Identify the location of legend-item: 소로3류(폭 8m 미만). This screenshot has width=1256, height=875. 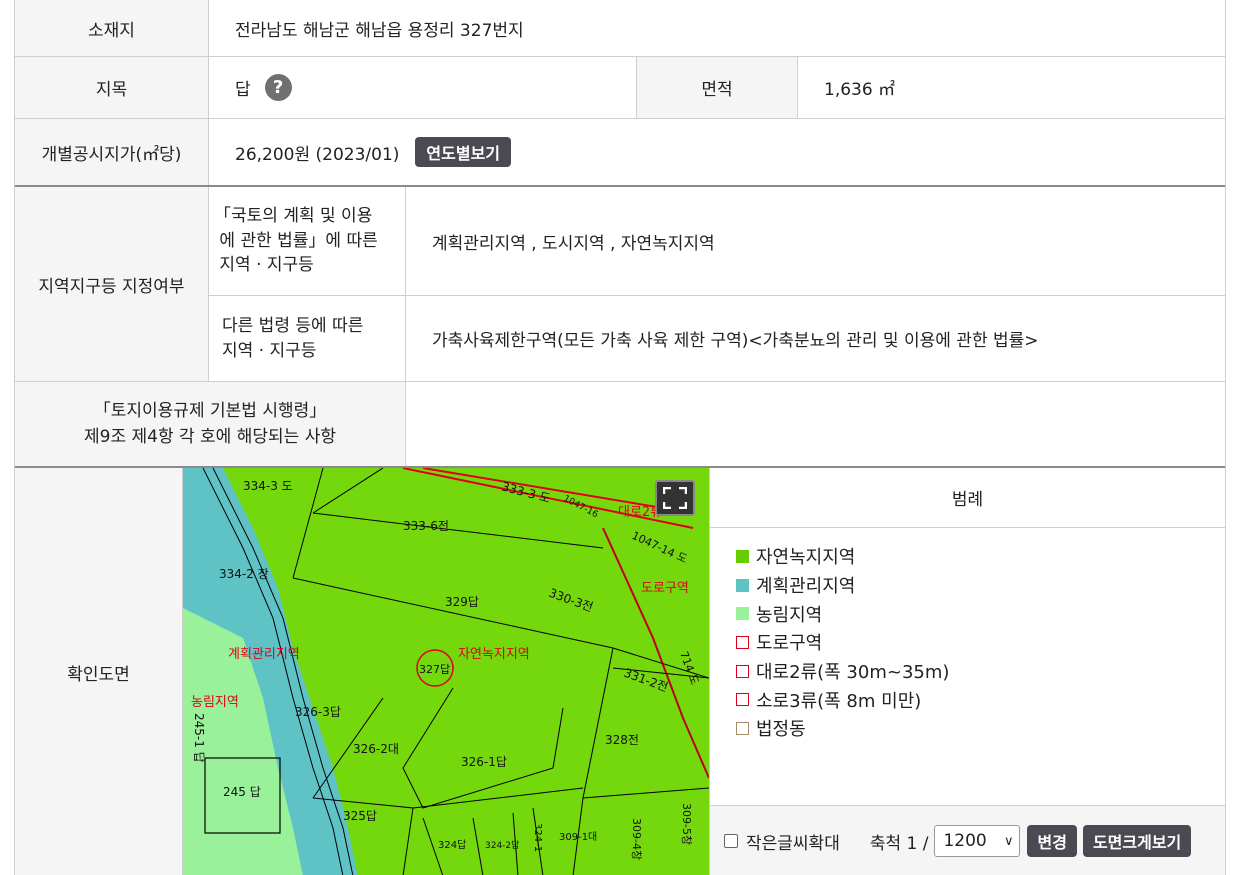
(980, 699).